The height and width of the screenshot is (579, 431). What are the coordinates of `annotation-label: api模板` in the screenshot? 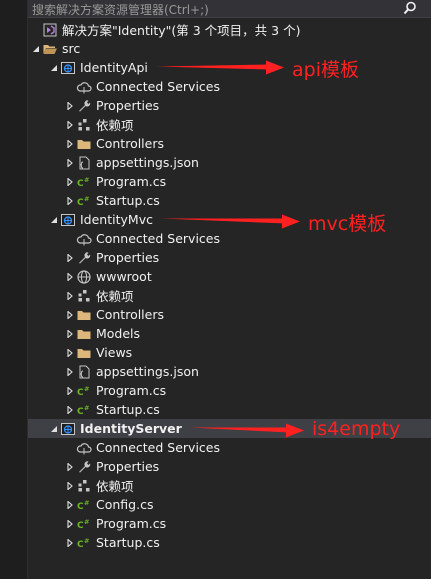 It's located at (325, 69).